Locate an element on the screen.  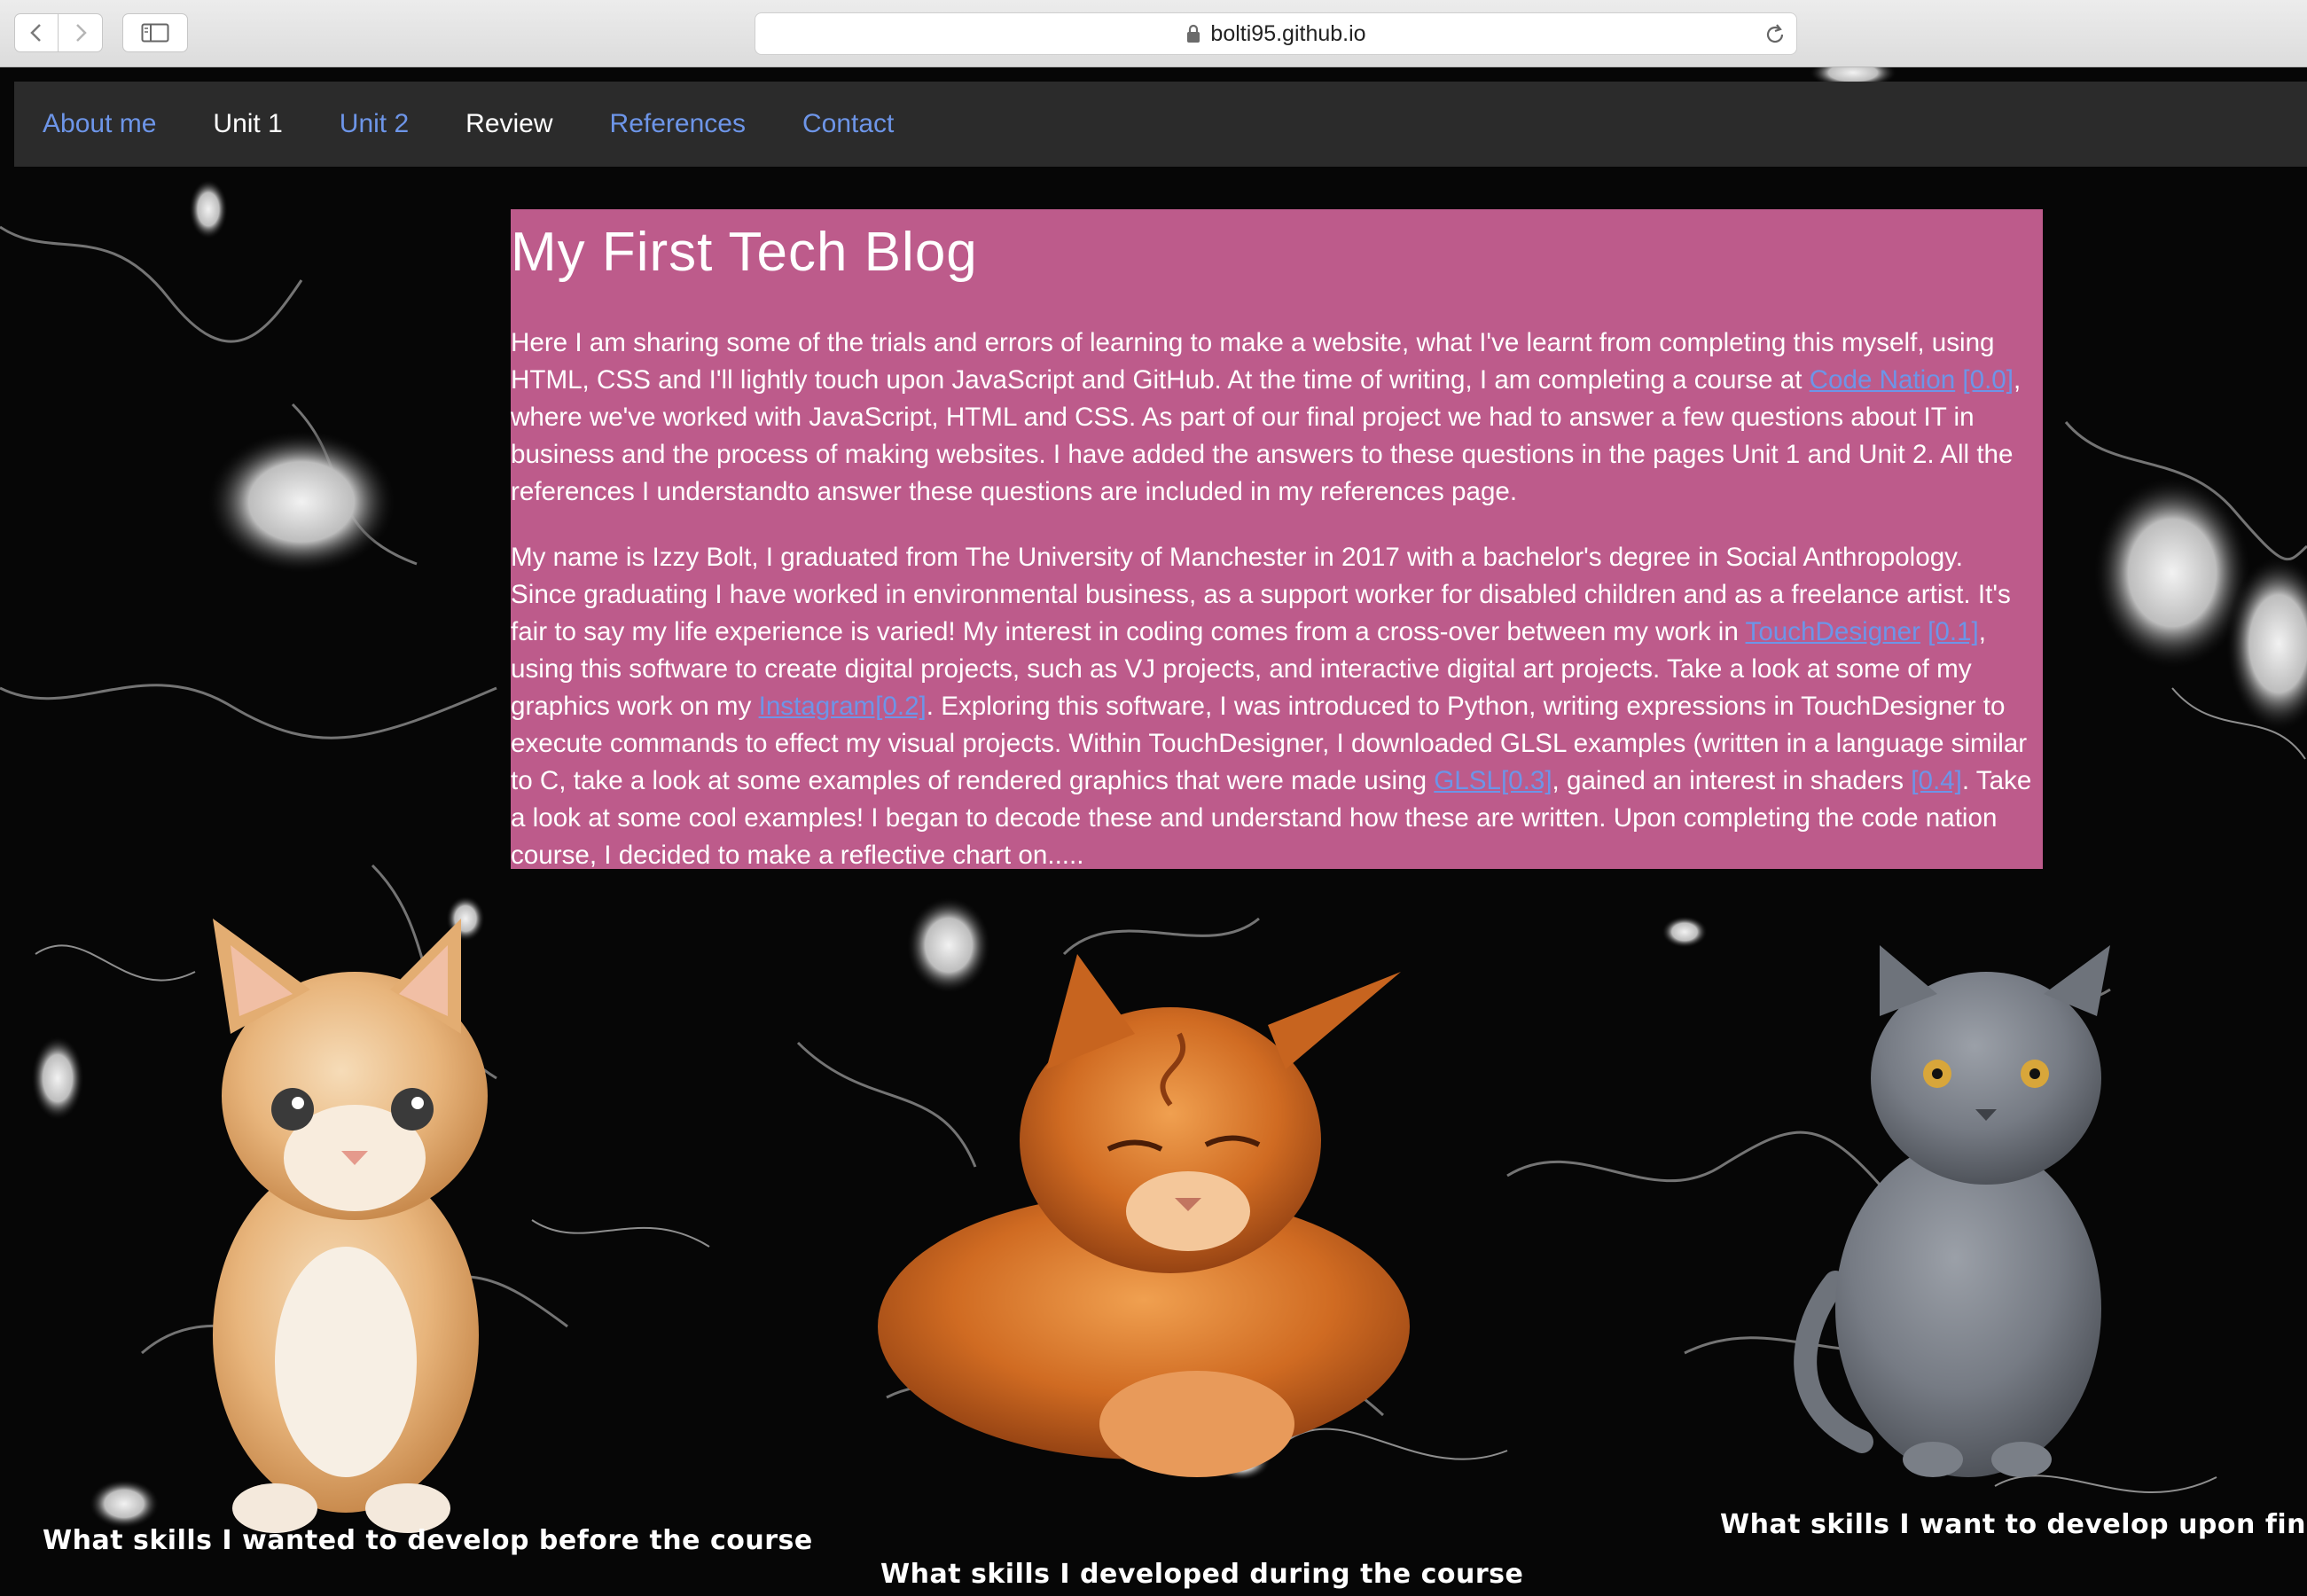
sidebar-icon is located at coordinates (155, 33).